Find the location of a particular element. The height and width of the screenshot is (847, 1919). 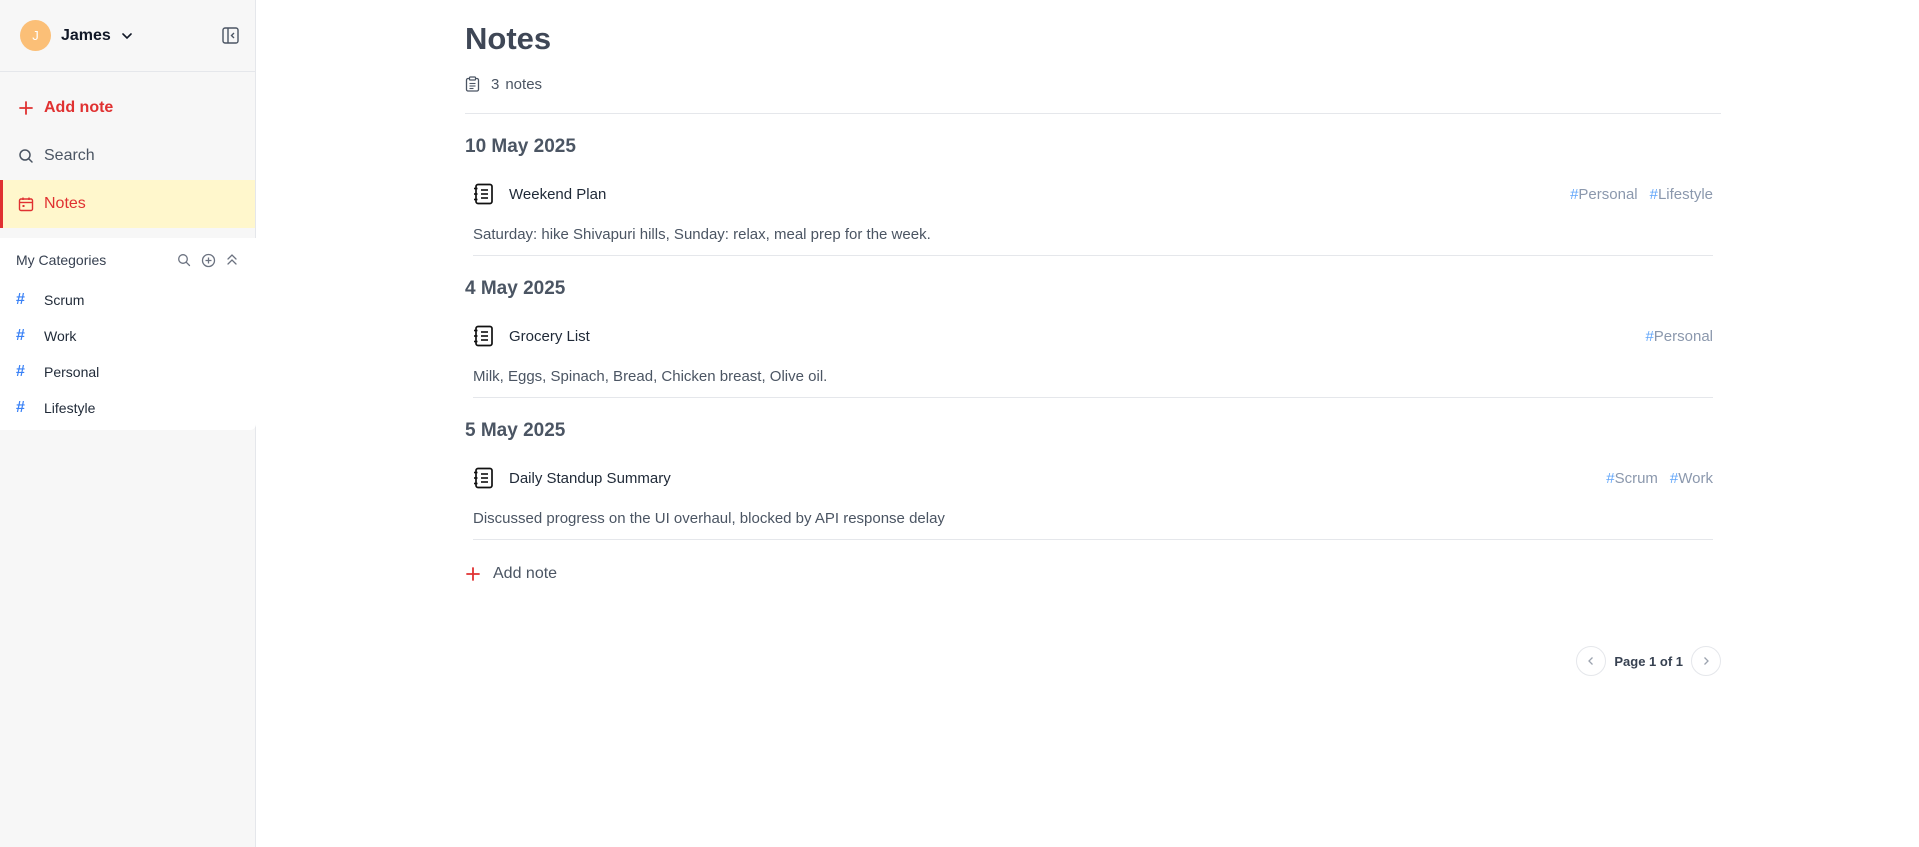

sidebar-item-label: Add note is located at coordinates (79, 107).